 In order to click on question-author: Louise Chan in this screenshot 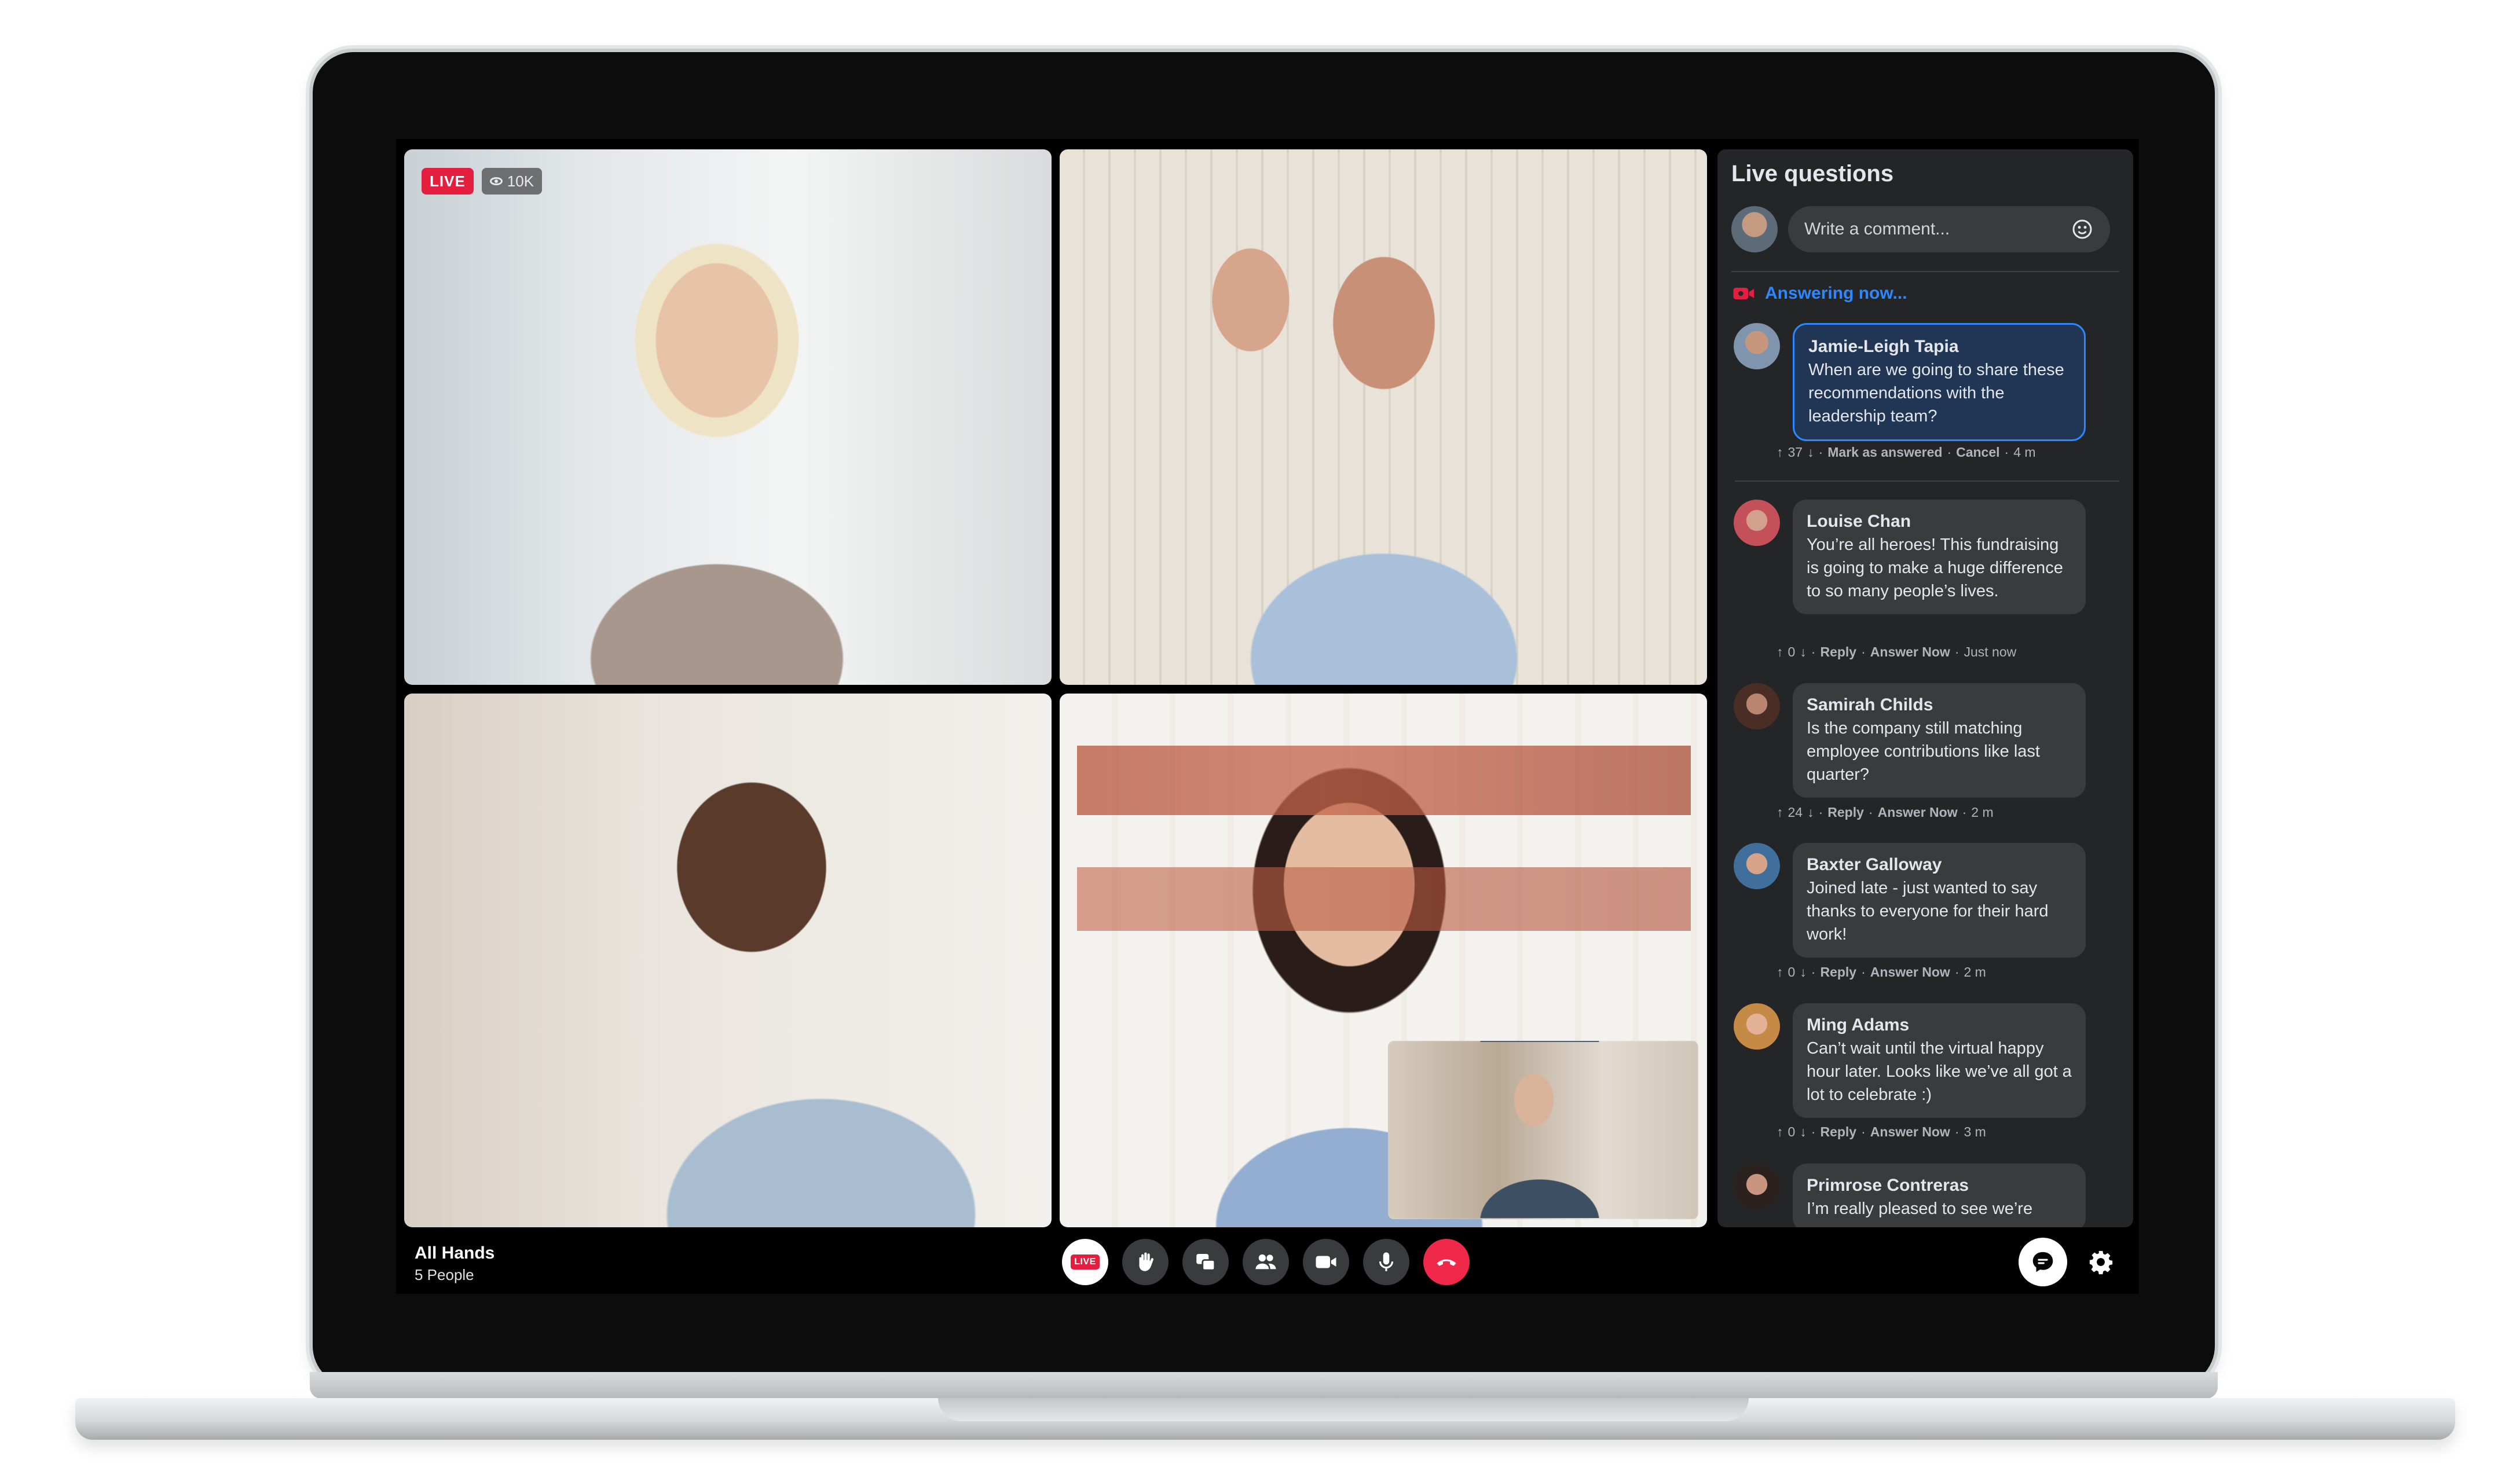, I will do `click(1859, 521)`.